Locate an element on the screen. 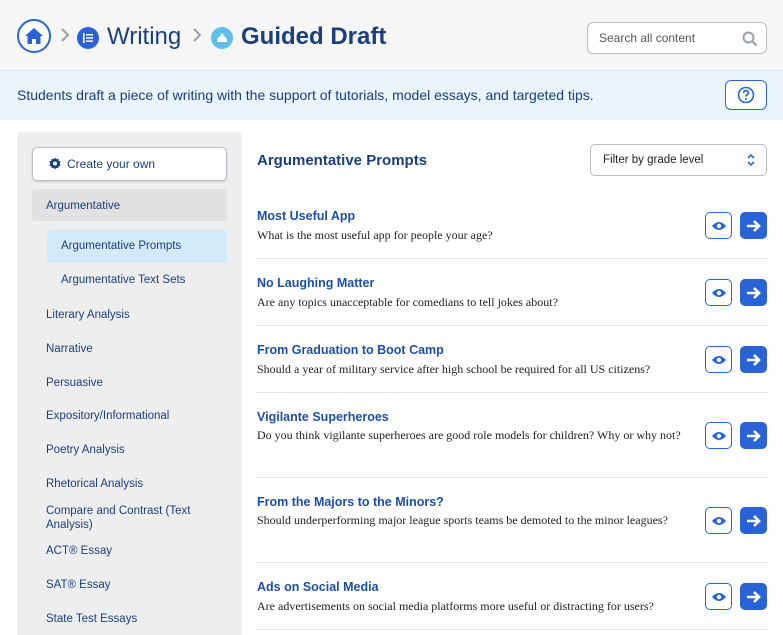 This screenshot has height=635, width=783. gear-icon is located at coordinates (55, 163).